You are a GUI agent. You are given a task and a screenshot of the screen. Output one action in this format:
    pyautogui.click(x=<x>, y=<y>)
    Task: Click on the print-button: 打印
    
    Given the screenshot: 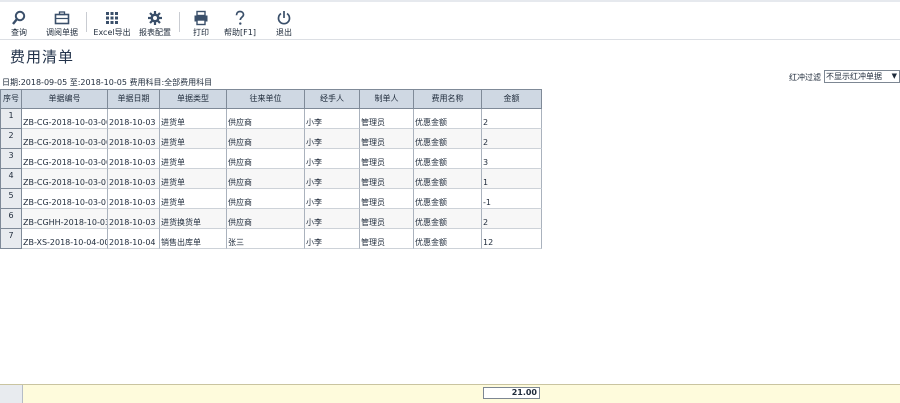 What is the action you would take?
    pyautogui.click(x=201, y=22)
    